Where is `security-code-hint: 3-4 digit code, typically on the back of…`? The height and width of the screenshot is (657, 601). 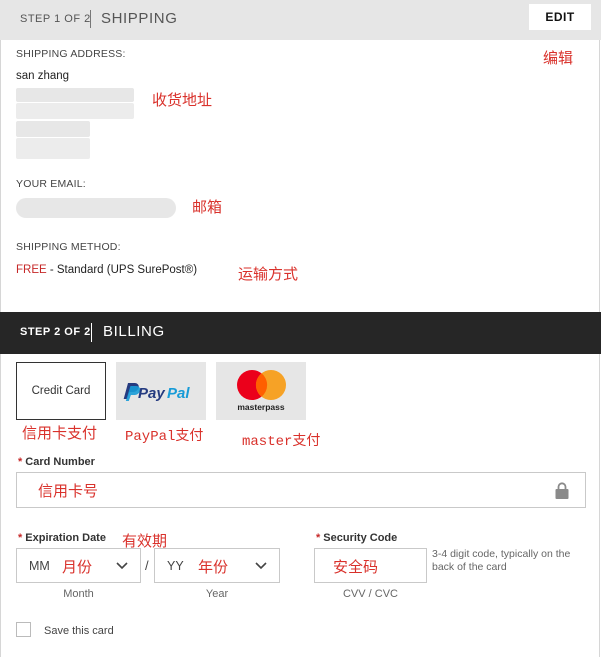 security-code-hint: 3-4 digit code, typically on the back of… is located at coordinates (501, 560).